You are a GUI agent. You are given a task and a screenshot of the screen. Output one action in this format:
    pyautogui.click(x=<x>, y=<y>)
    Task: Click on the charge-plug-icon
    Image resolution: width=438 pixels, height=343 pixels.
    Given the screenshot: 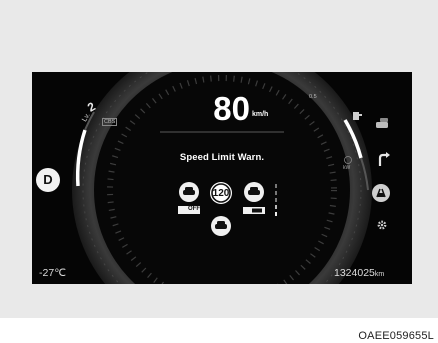 What is the action you would take?
    pyautogui.click(x=357, y=116)
    